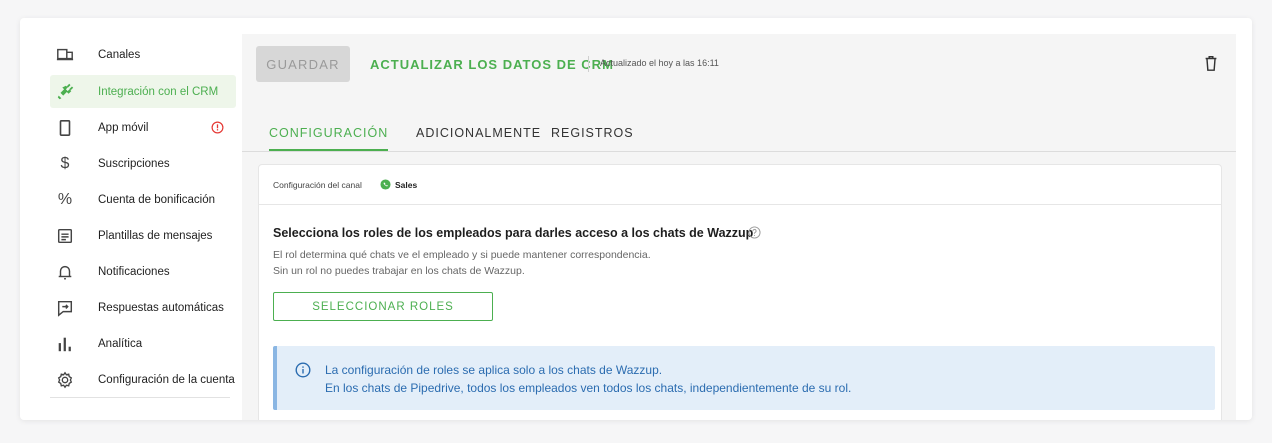  Describe the element at coordinates (478, 134) in the screenshot. I see `tab-additional: ADICIONALMENTE` at that location.